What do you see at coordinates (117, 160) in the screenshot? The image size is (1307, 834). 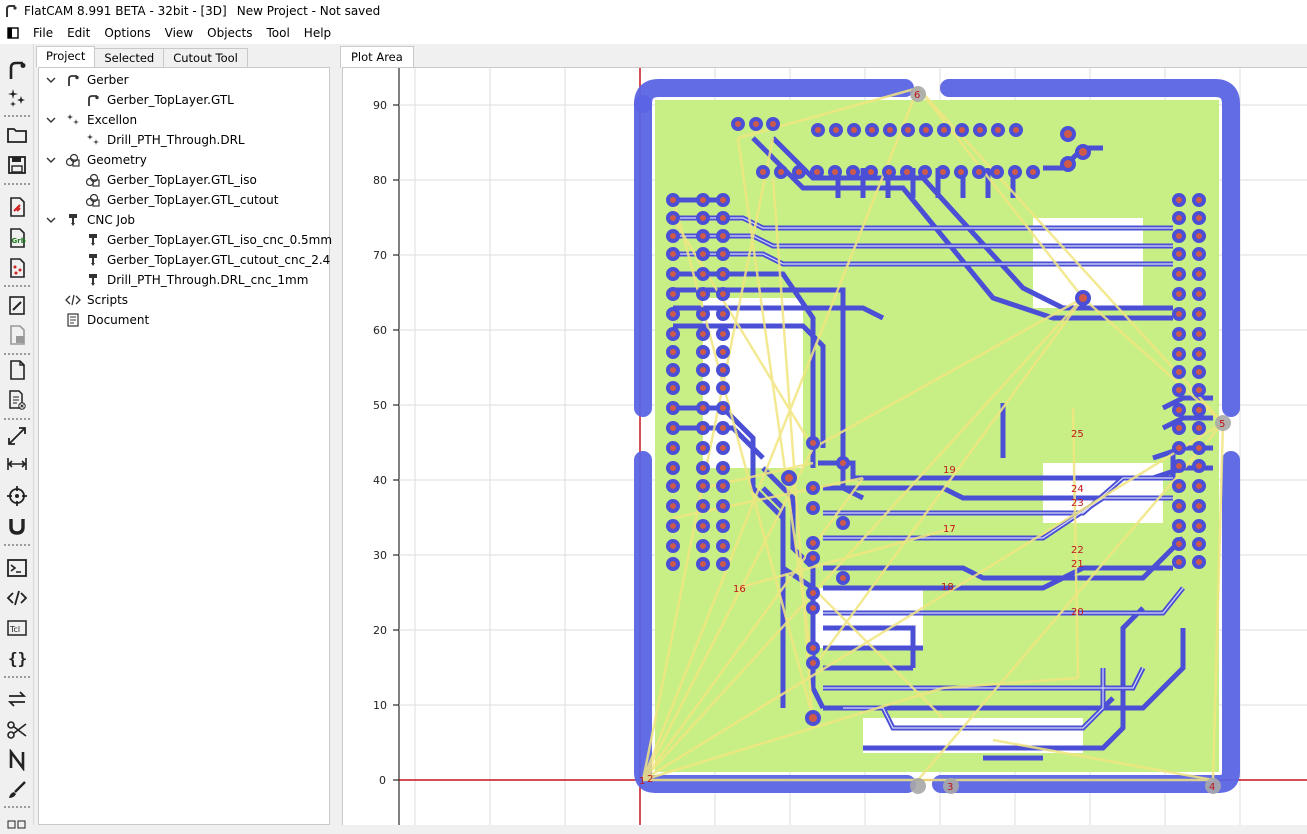 I see `tree-group-label: Geometry` at bounding box center [117, 160].